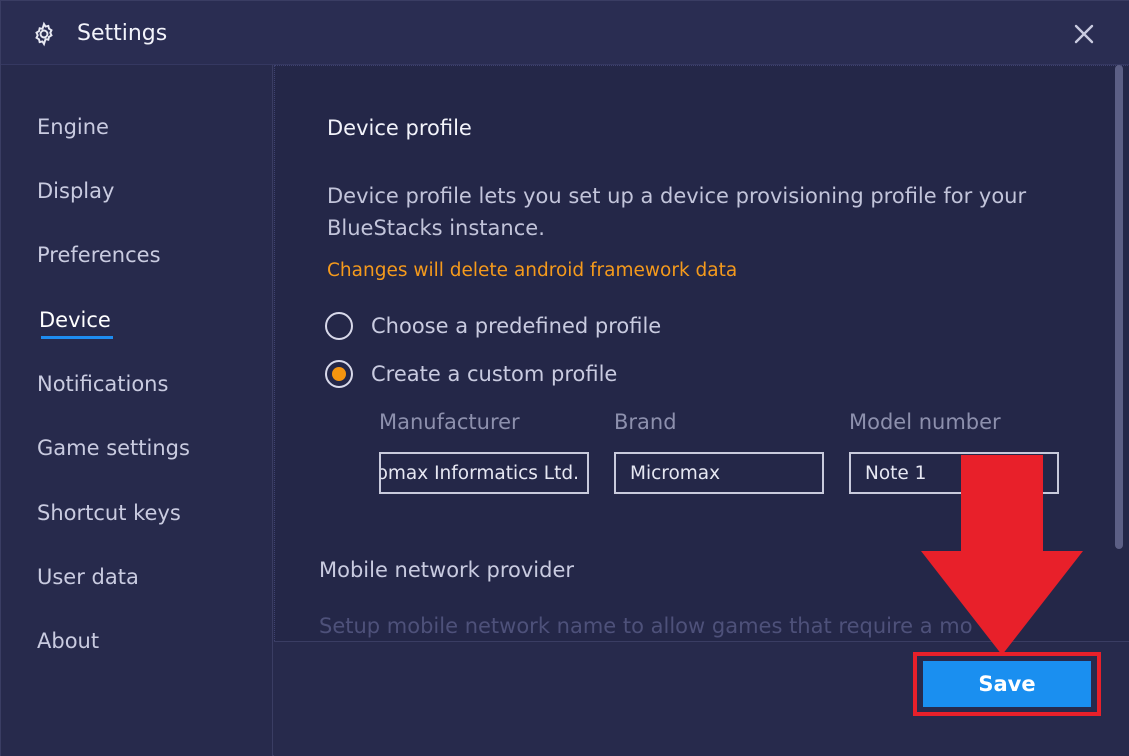  I want to click on device-profile-title: Device profile, so click(399, 128).